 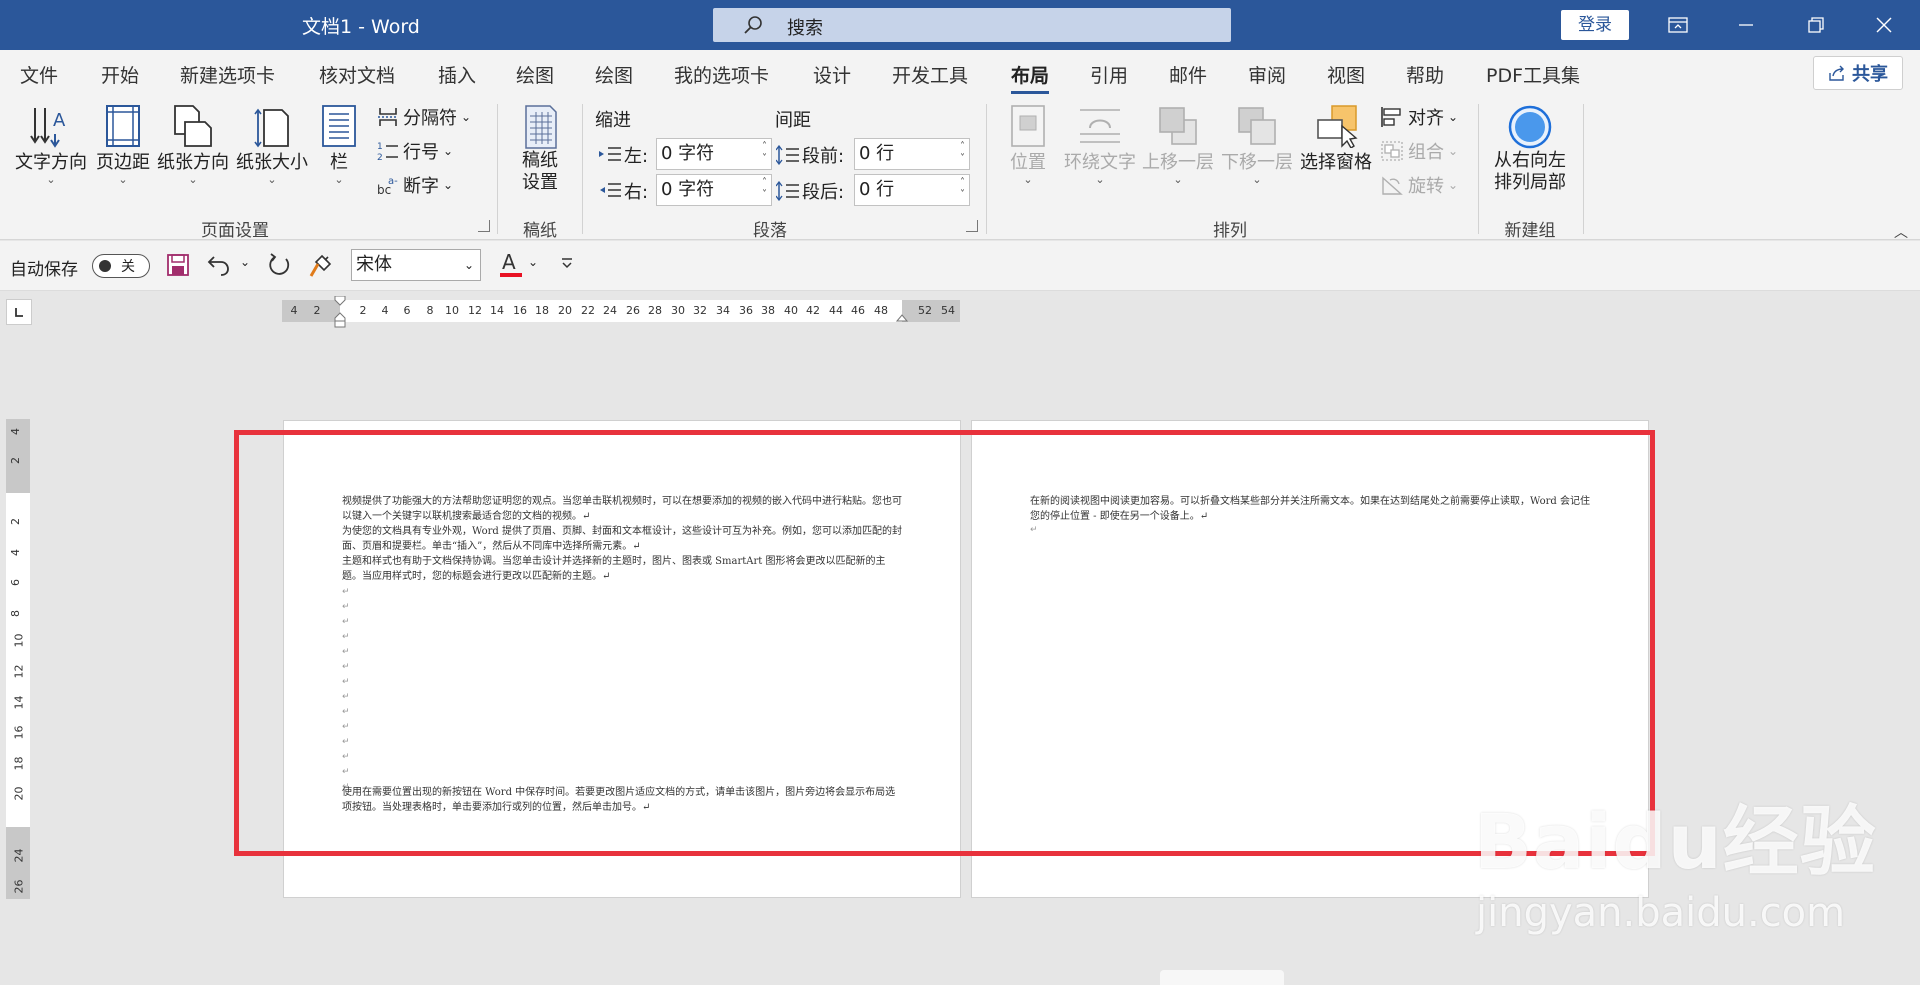 What do you see at coordinates (678, 310) in the screenshot?
I see `ruler-tick: 30` at bounding box center [678, 310].